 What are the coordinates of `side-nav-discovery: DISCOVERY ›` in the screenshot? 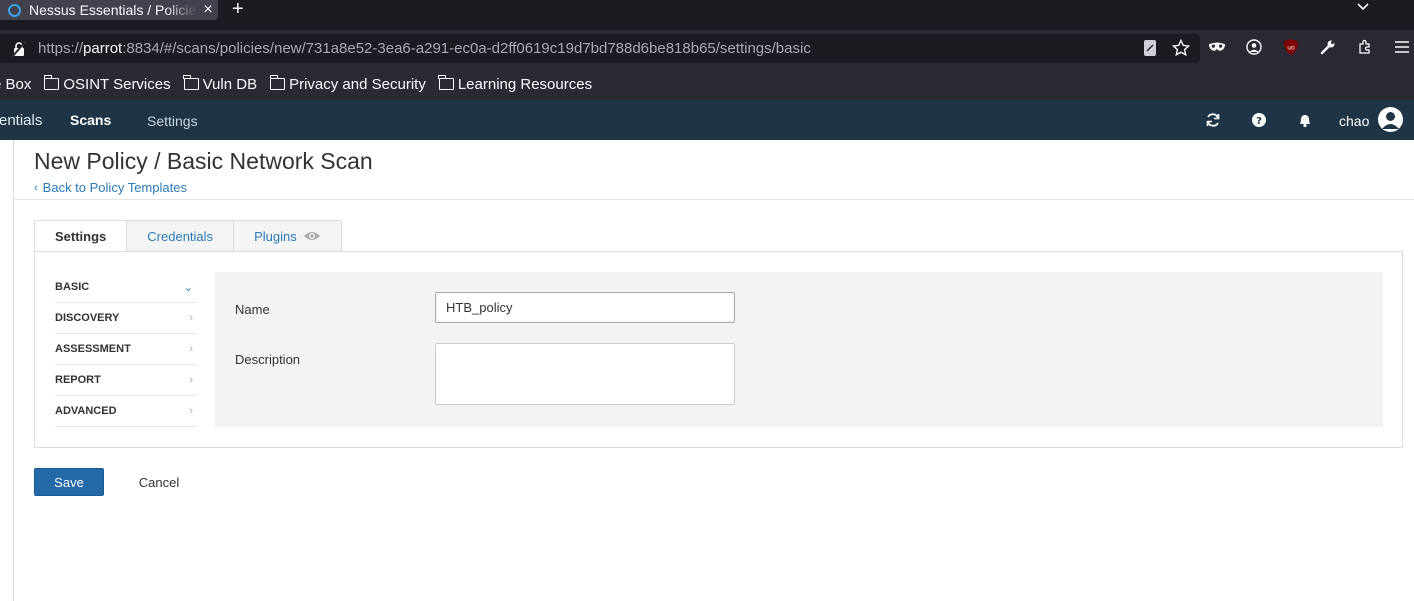 It's located at (126, 318).